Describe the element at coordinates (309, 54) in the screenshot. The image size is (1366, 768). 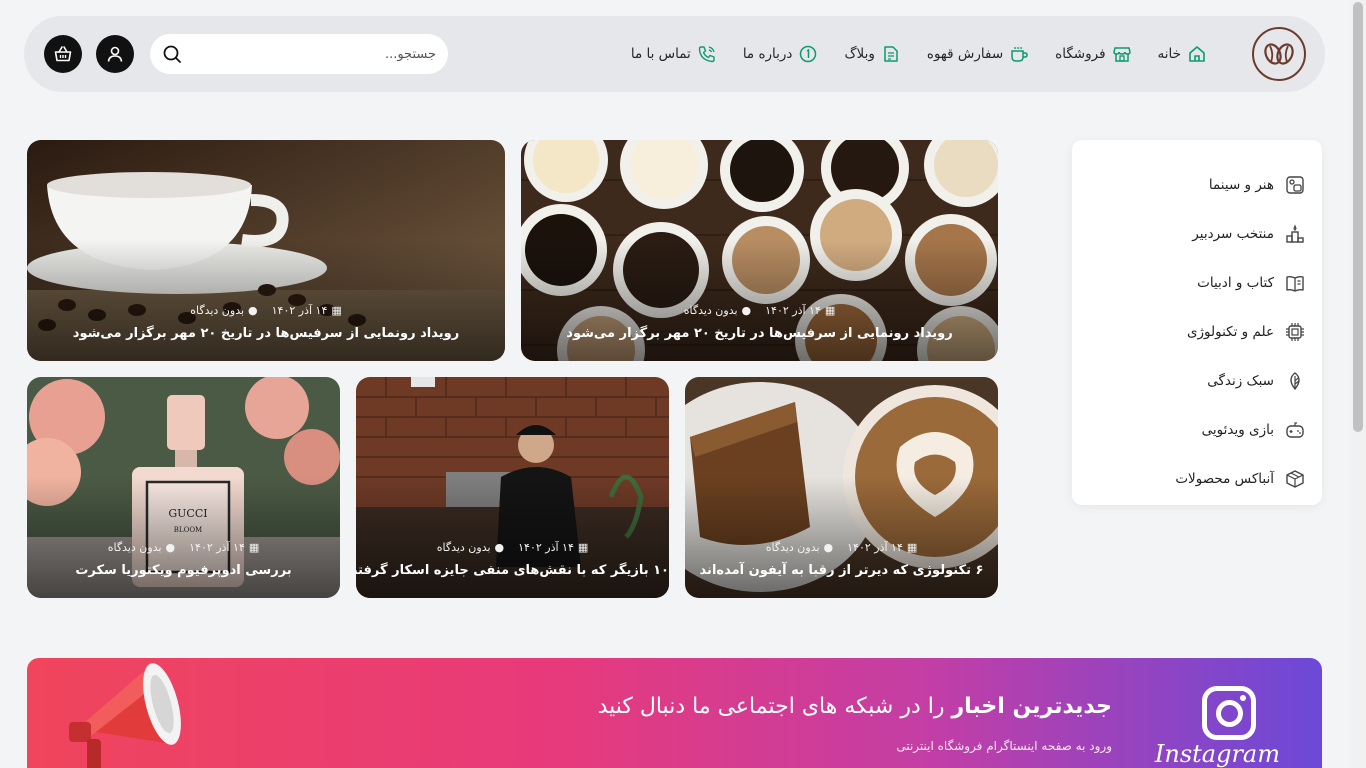
I see `search-input` at that location.